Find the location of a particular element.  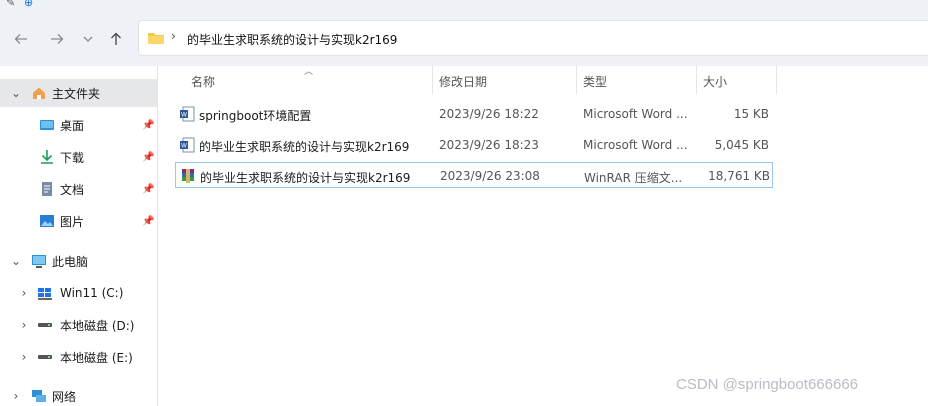

tab-strip: ✎ ⊕ is located at coordinates (464, 5).